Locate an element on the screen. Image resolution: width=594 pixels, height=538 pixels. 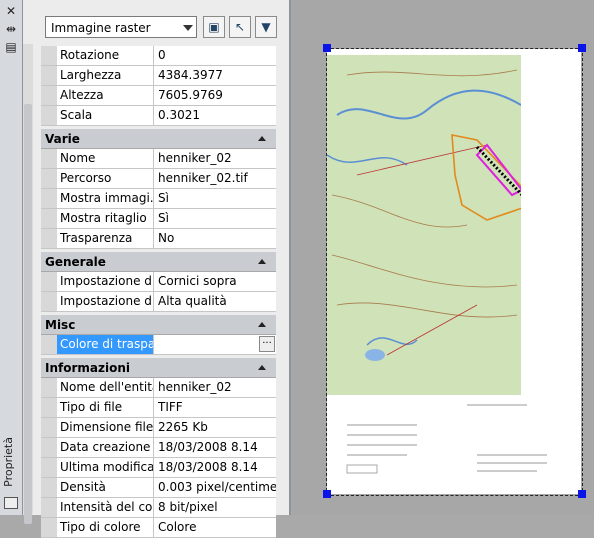
property-name: Nome dell'entità is located at coordinates (105, 387).